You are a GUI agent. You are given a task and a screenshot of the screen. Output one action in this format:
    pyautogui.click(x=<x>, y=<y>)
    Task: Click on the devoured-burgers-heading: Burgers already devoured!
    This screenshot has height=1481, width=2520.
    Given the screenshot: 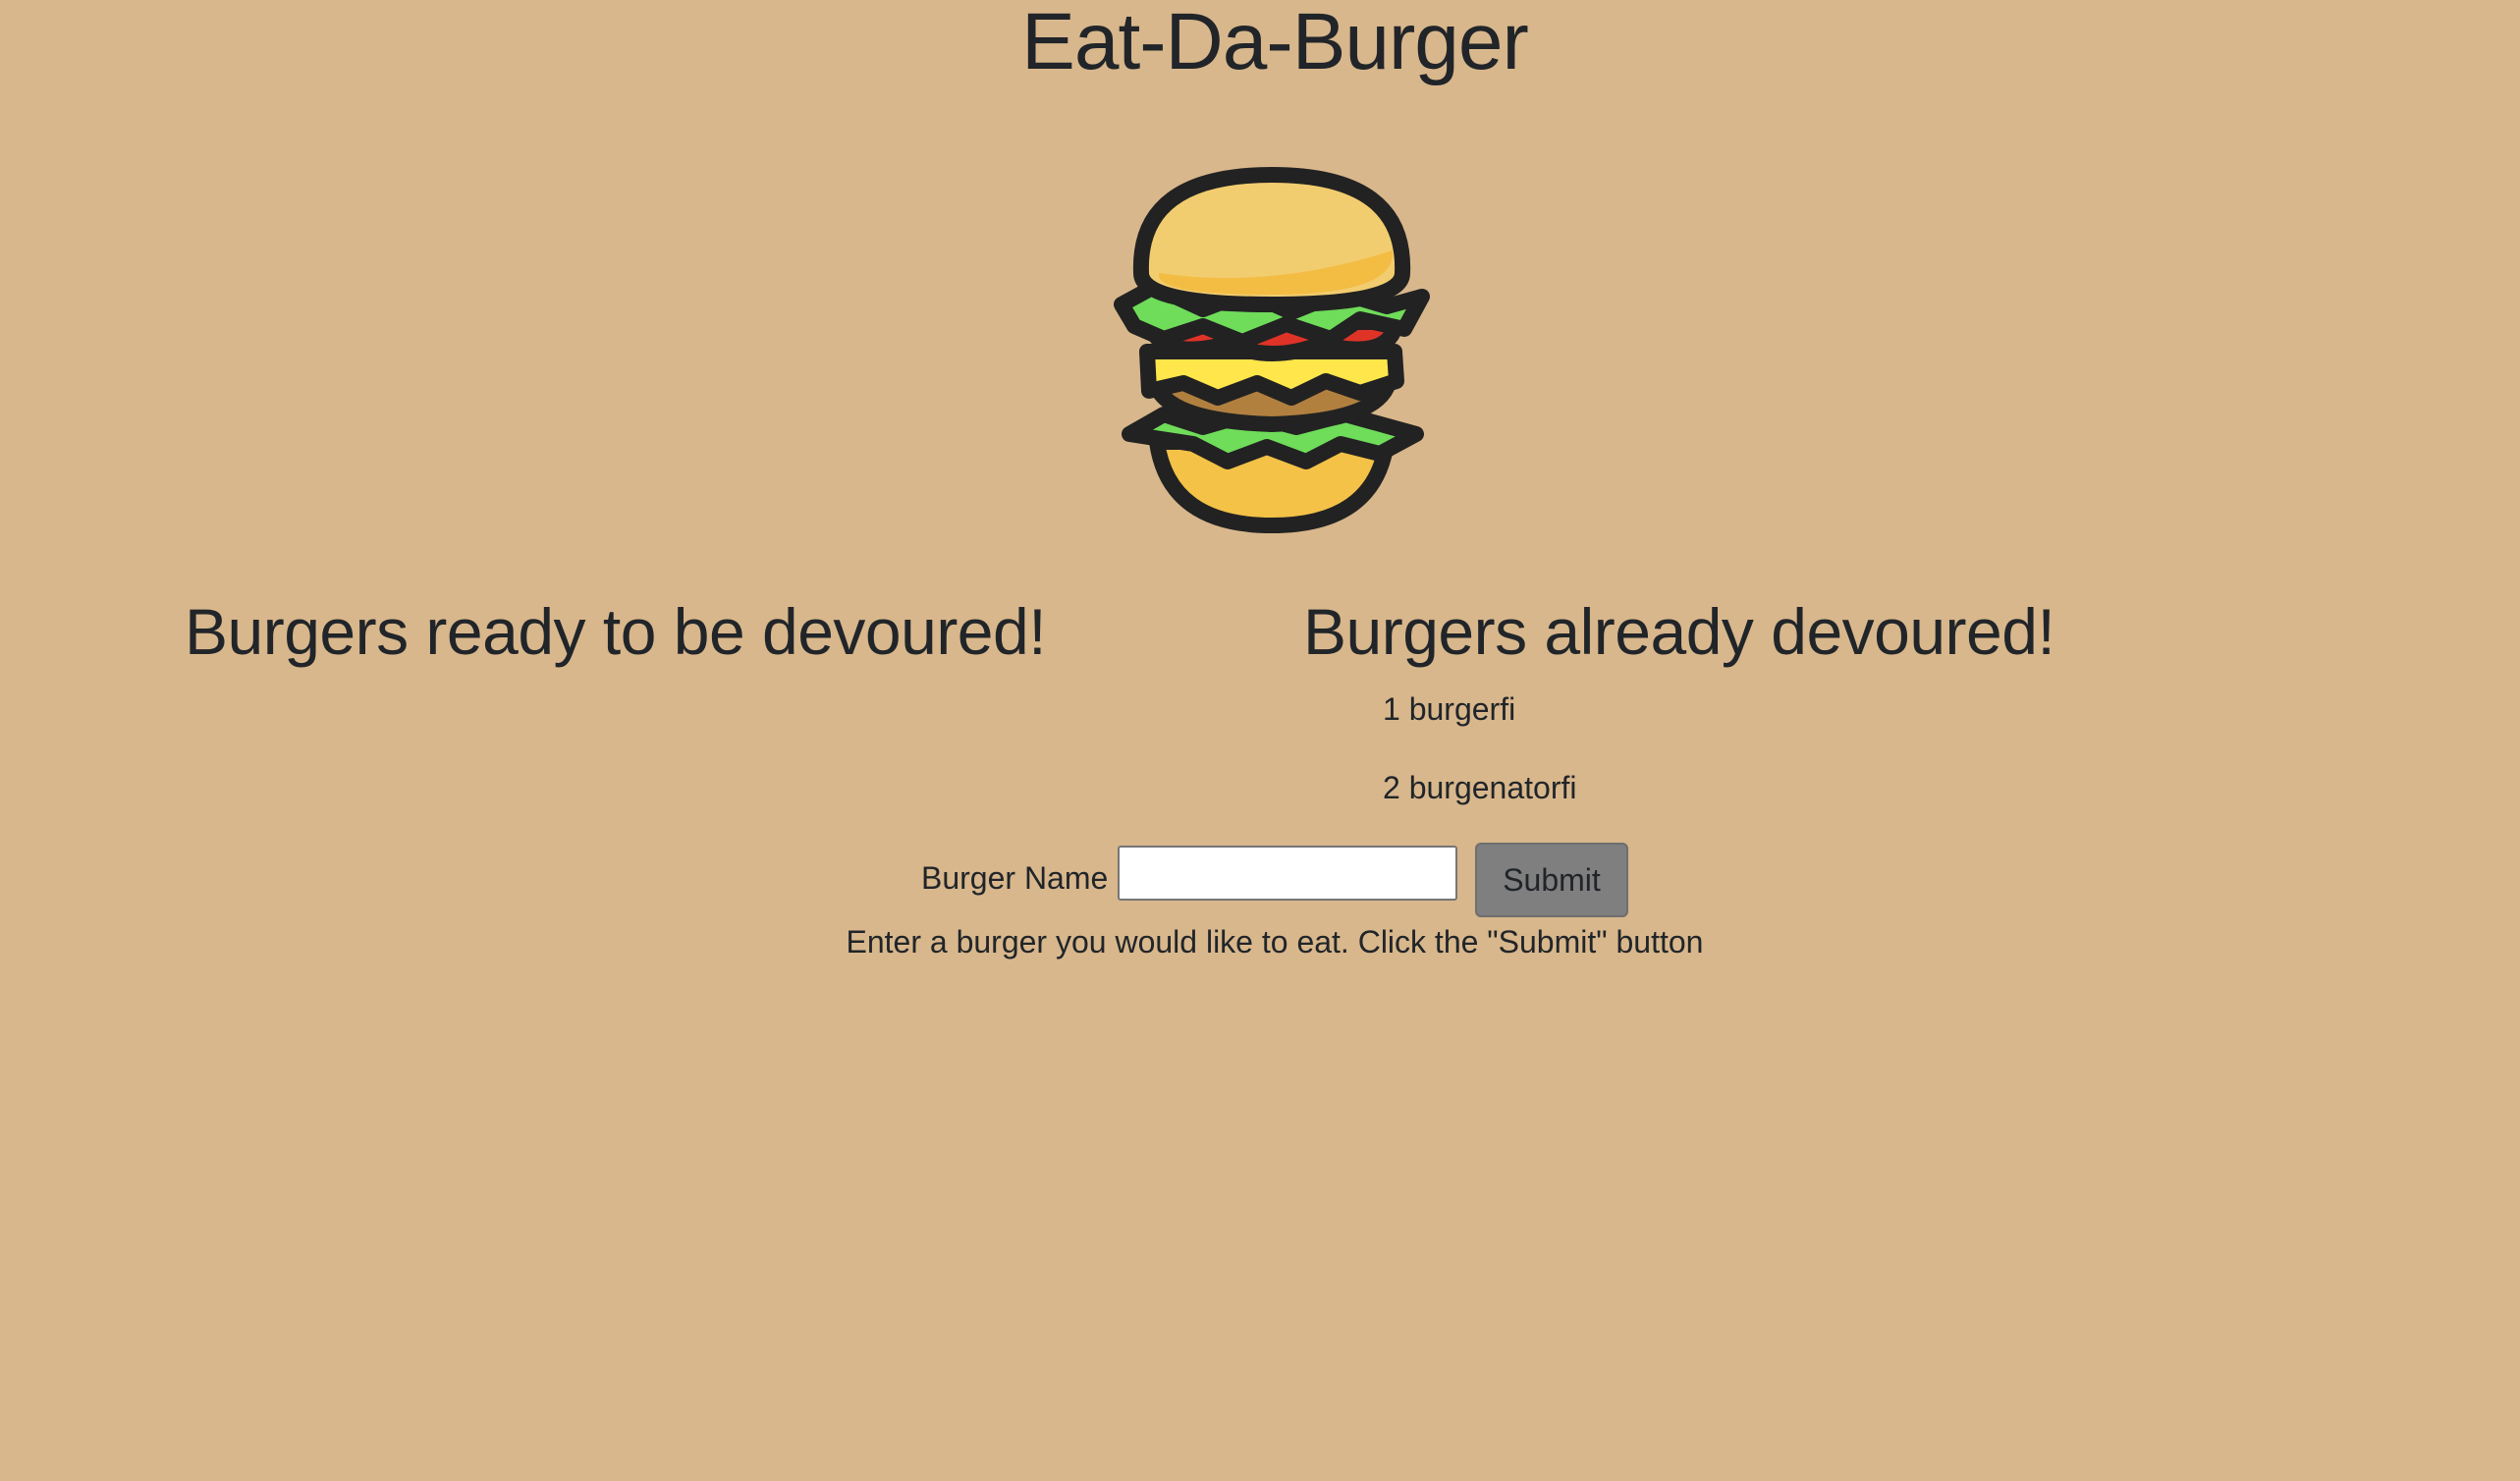 What is the action you would take?
    pyautogui.click(x=1679, y=631)
    